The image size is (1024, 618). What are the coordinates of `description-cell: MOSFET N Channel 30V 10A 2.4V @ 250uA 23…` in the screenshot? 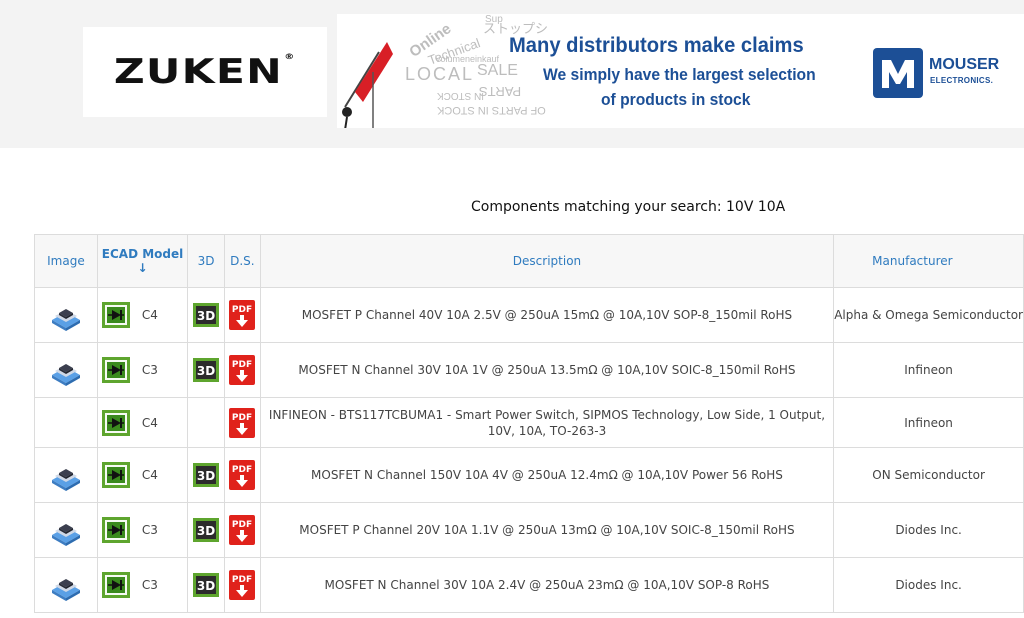 It's located at (547, 585).